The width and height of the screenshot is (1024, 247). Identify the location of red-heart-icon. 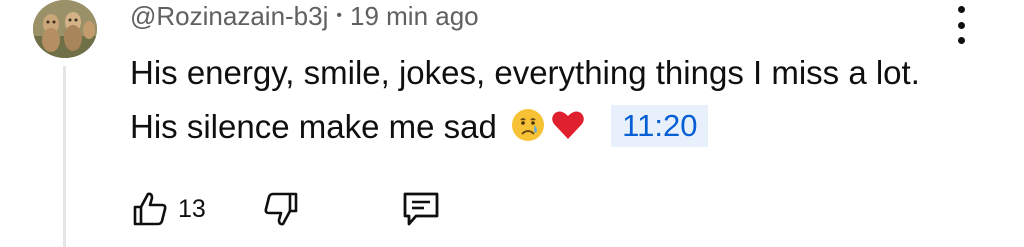
(568, 125).